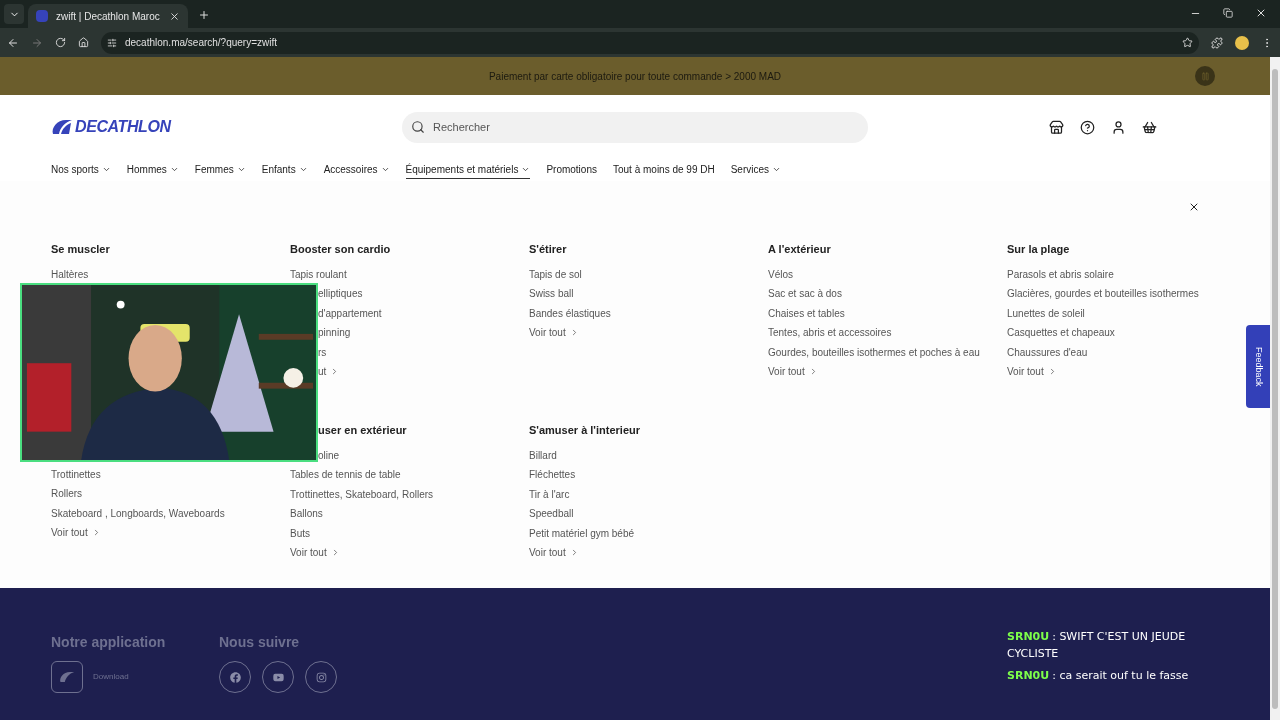 The height and width of the screenshot is (720, 1280). I want to click on help-icon, so click(1087, 127).